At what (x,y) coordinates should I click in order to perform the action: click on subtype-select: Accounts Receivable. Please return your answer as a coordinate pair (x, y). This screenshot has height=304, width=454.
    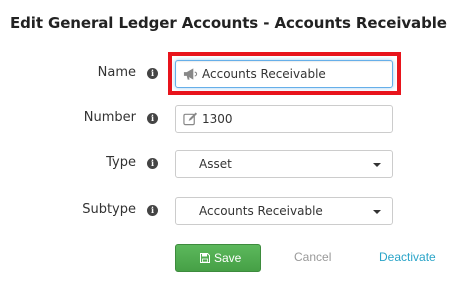
    Looking at the image, I should click on (284, 211).